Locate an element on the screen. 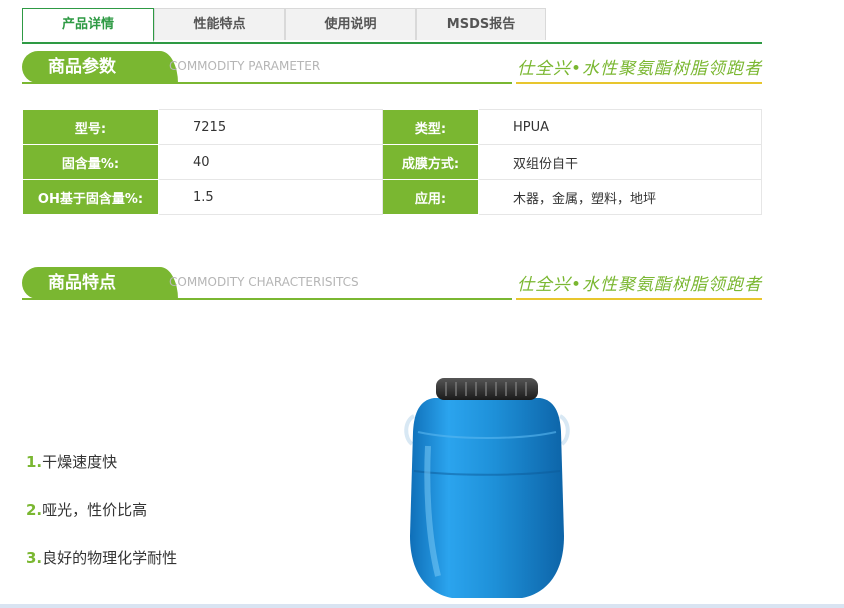 This screenshot has width=844, height=608. tab-bar: 产品详情 性能特点 使用说明 MSDS报告 is located at coordinates (392, 26).